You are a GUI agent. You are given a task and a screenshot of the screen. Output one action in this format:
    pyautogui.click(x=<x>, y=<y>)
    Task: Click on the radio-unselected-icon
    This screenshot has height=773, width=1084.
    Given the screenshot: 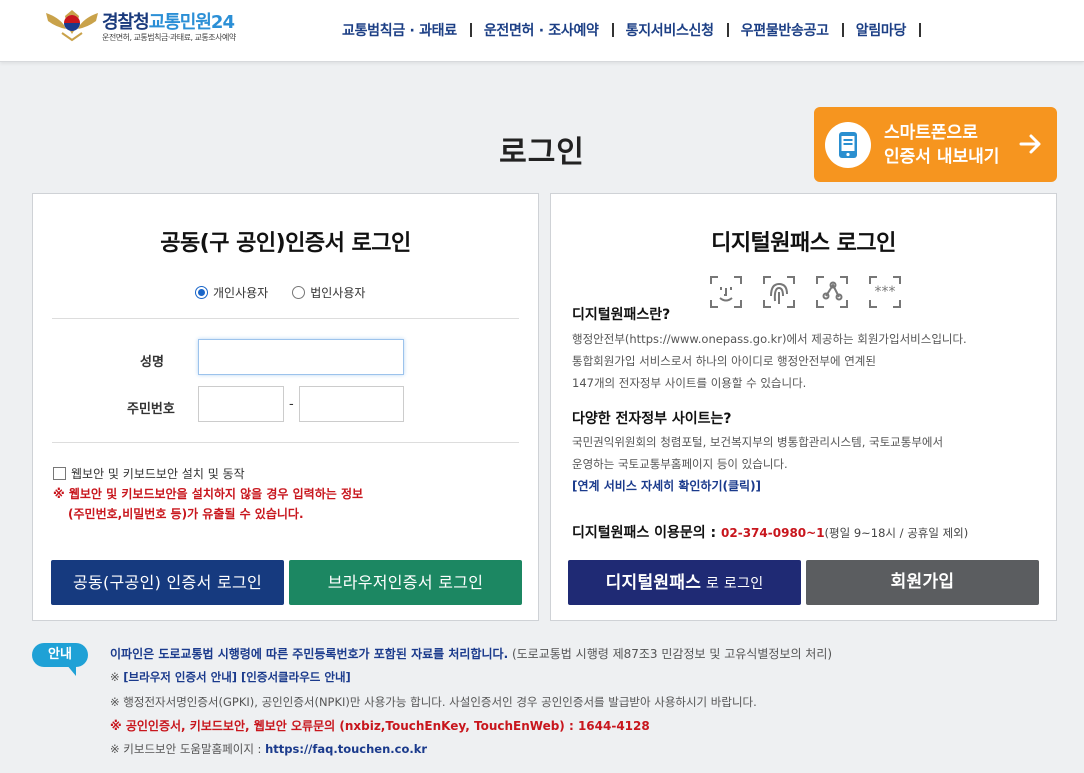 What is the action you would take?
    pyautogui.click(x=299, y=292)
    